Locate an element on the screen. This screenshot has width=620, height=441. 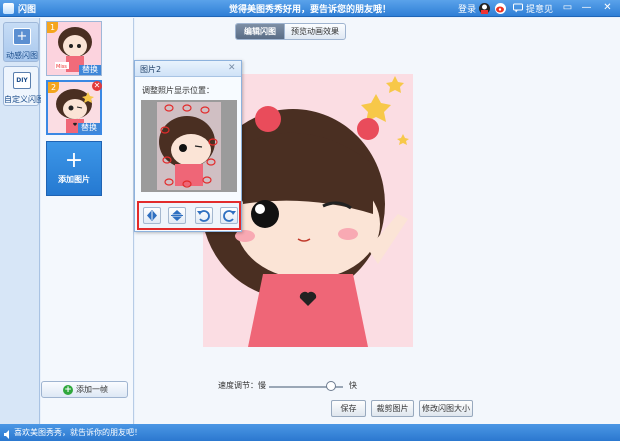
mode-tabs: + 动感闪图 DIY 自定义闪图 is located at coordinates (22, 221).